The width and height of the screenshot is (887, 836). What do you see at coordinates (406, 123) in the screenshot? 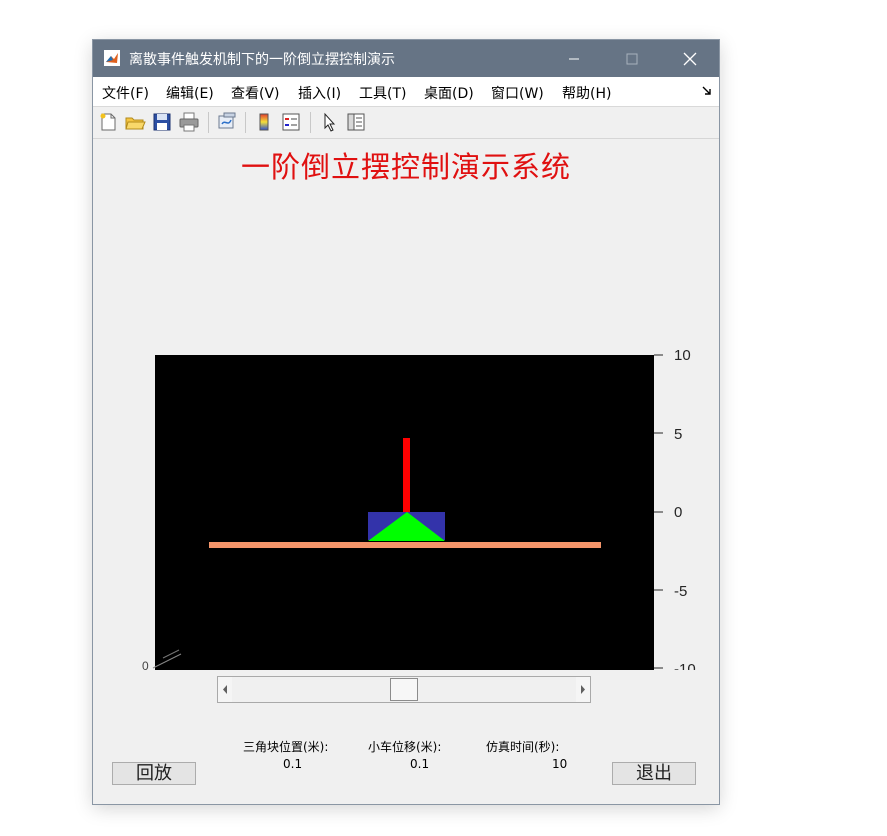
I see `toolbar` at bounding box center [406, 123].